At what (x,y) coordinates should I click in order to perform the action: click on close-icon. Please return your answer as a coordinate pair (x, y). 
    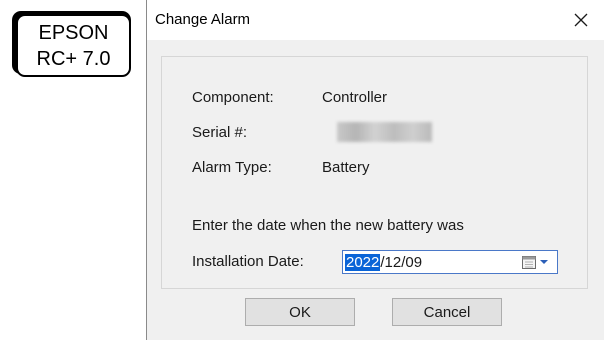
    Looking at the image, I should click on (581, 20).